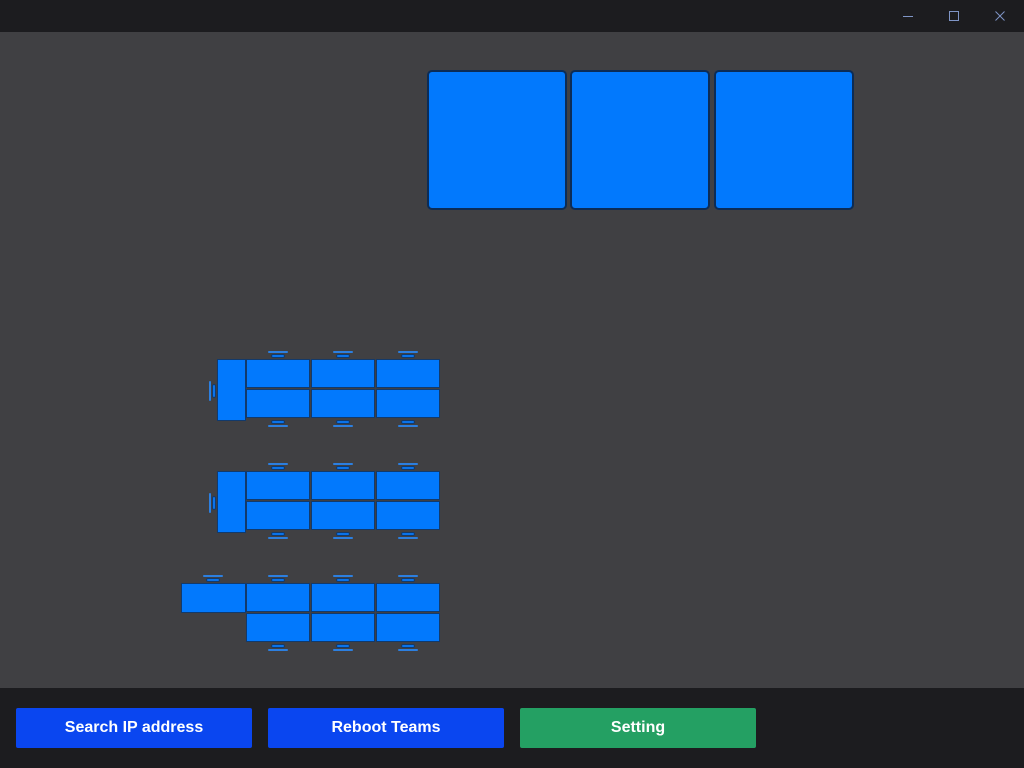 This screenshot has height=768, width=1024. What do you see at coordinates (134, 728) in the screenshot?
I see `search-ip-button: Search IP address` at bounding box center [134, 728].